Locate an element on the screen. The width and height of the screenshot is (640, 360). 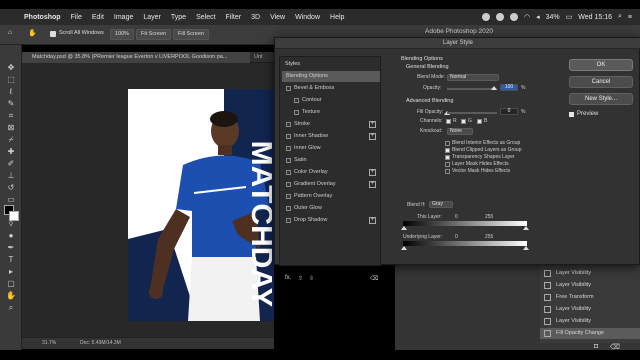
menu-type: Type is located at coordinates (178, 17).